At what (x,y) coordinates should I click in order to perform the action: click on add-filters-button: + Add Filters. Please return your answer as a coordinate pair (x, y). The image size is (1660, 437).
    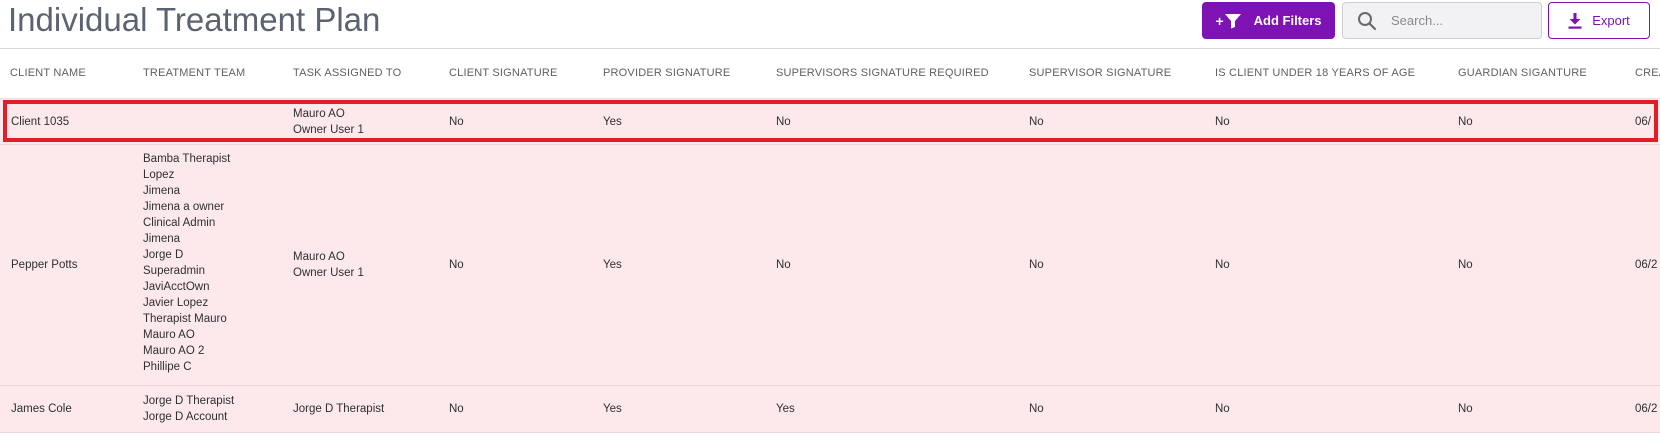
    Looking at the image, I should click on (1268, 20).